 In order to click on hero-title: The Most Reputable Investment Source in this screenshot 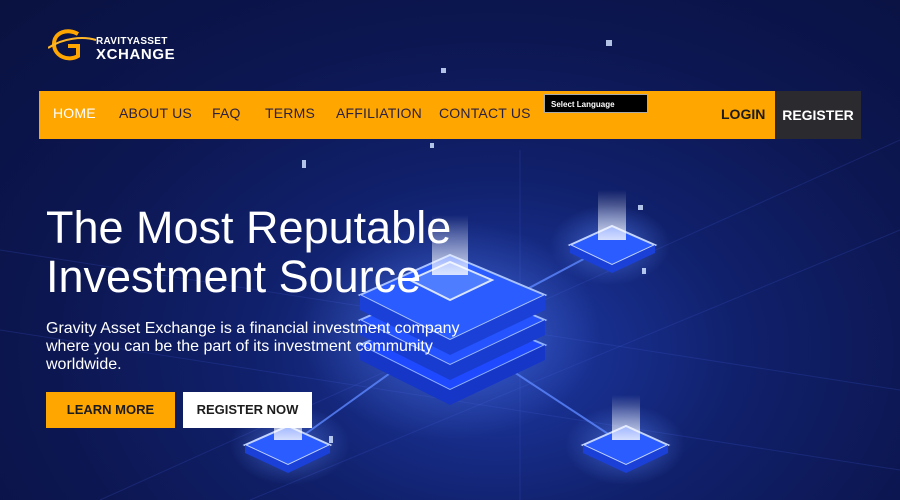, I will do `click(248, 252)`.